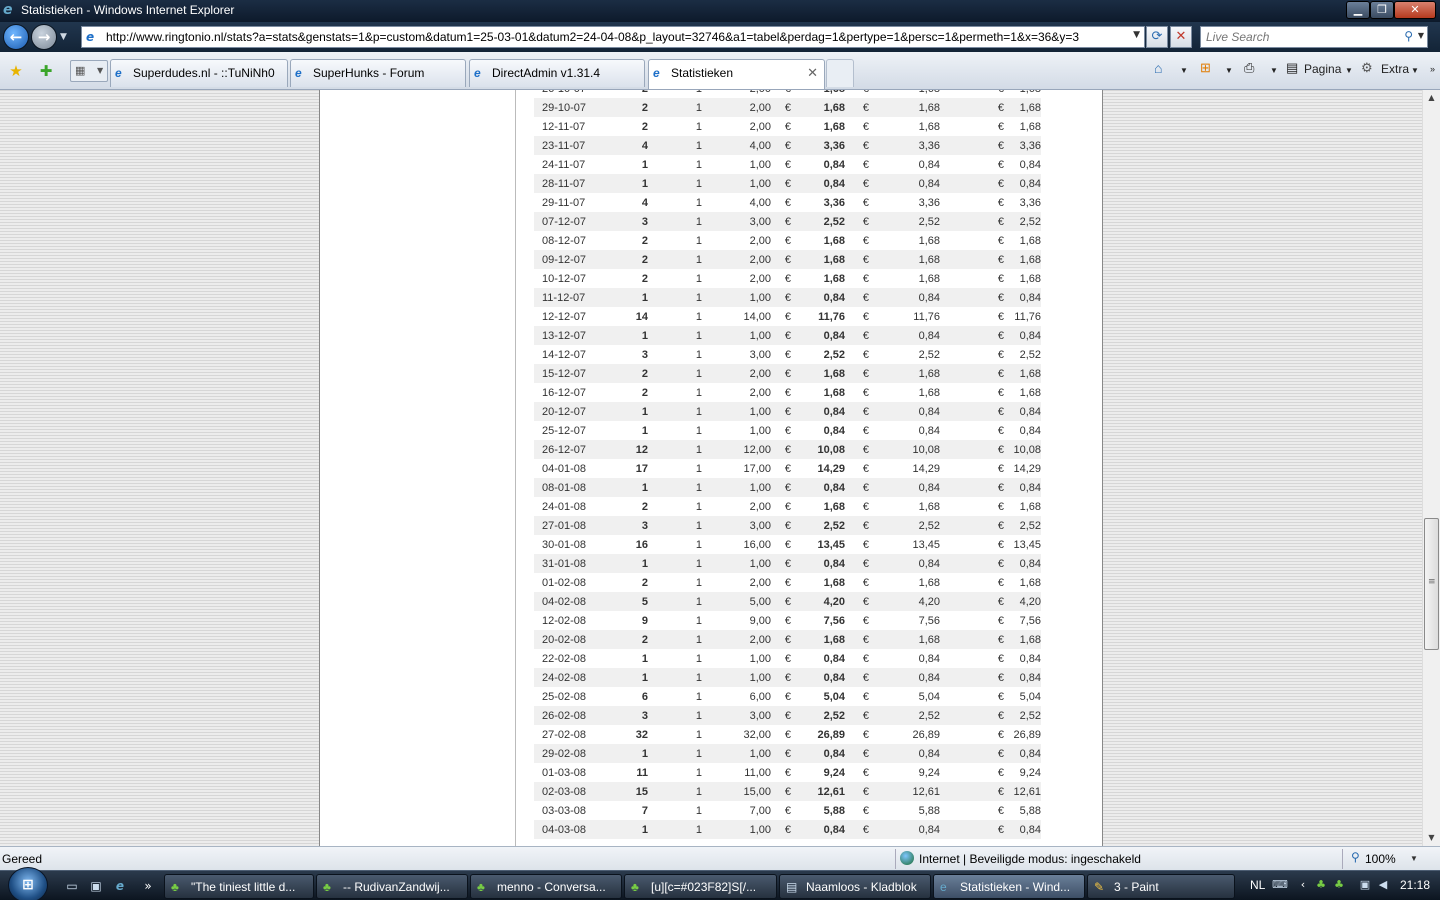 The image size is (1440, 900). Describe the element at coordinates (72, 886) in the screenshot. I see `show-desktop-icon: ▭` at that location.